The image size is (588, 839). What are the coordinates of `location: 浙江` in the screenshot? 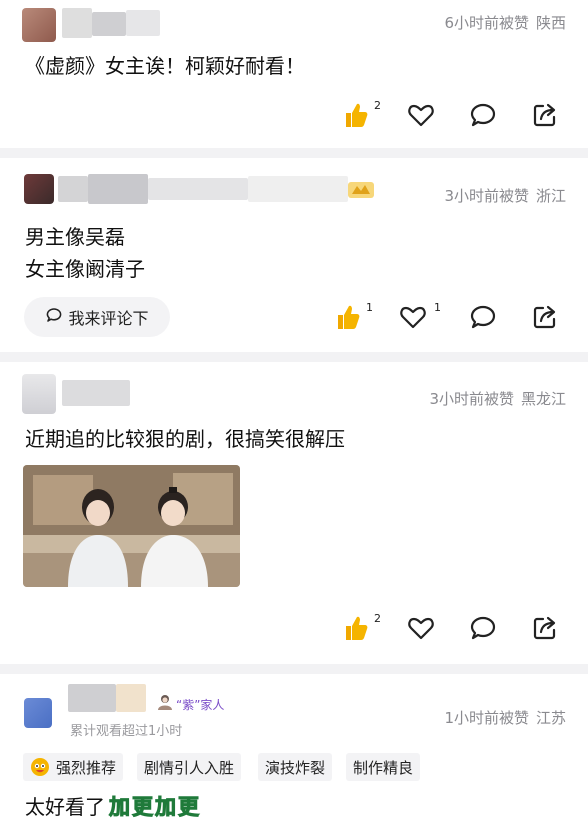 It's located at (550, 196).